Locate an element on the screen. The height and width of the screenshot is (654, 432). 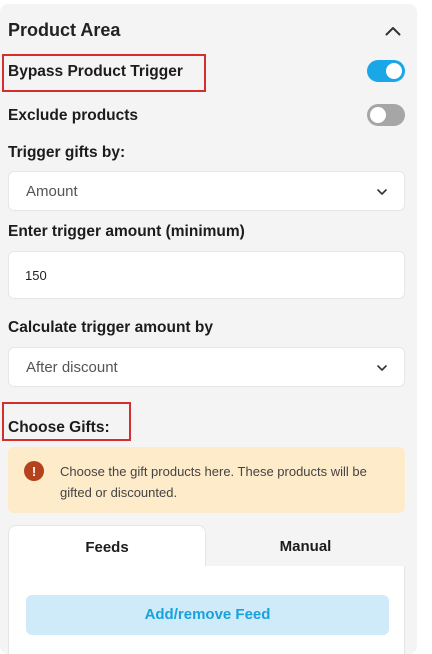
bypass-trigger-label: Bypass Product Trigger is located at coordinates (95, 71).